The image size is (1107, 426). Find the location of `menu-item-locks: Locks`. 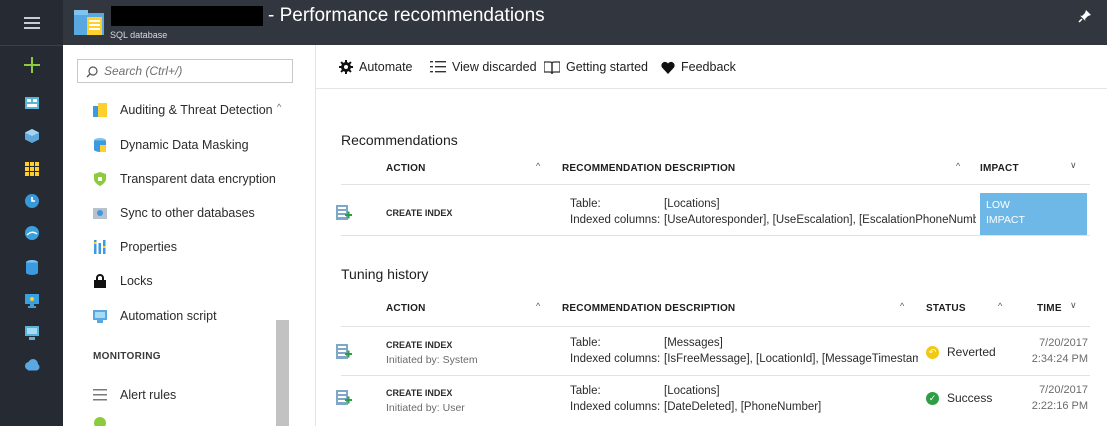

menu-item-locks: Locks is located at coordinates (193, 281).